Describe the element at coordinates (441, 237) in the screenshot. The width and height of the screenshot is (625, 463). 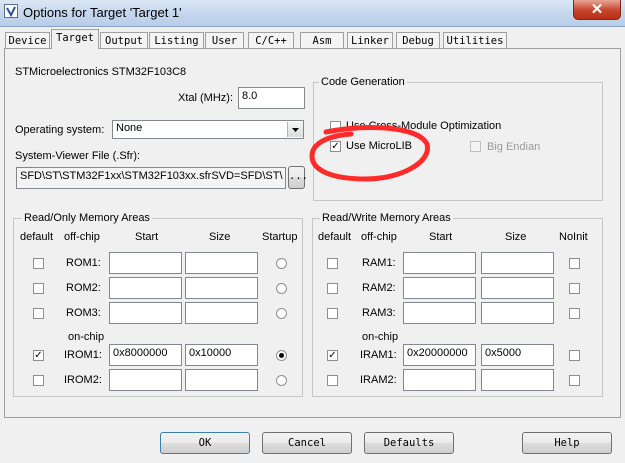
I see `rw-header-start: Start` at that location.